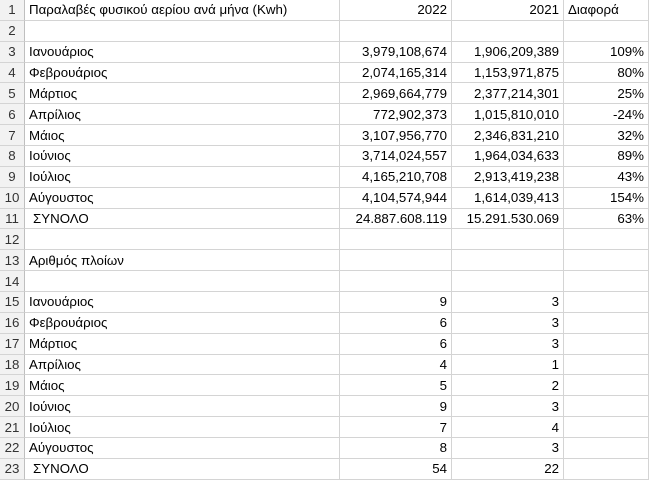  What do you see at coordinates (12, 156) in the screenshot?
I see `row-header: 8` at bounding box center [12, 156].